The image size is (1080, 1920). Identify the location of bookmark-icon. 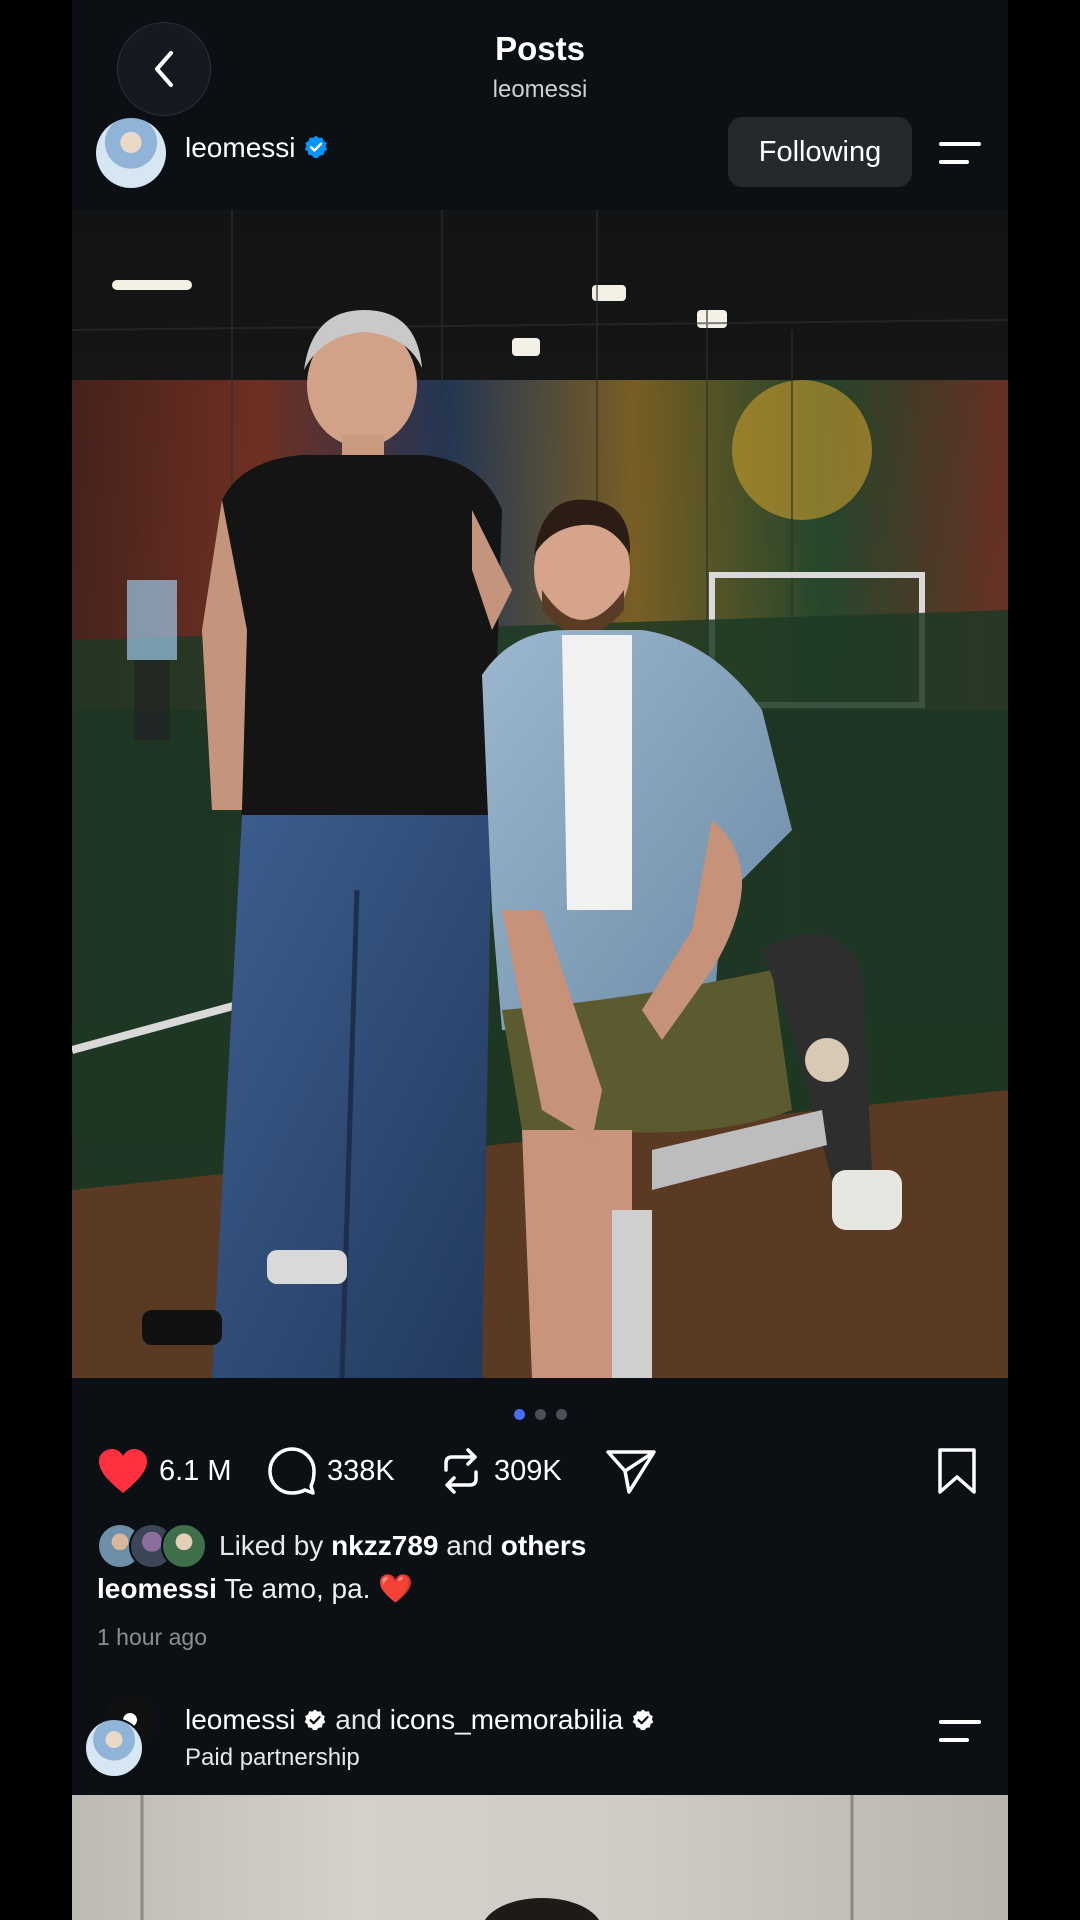
(957, 1471).